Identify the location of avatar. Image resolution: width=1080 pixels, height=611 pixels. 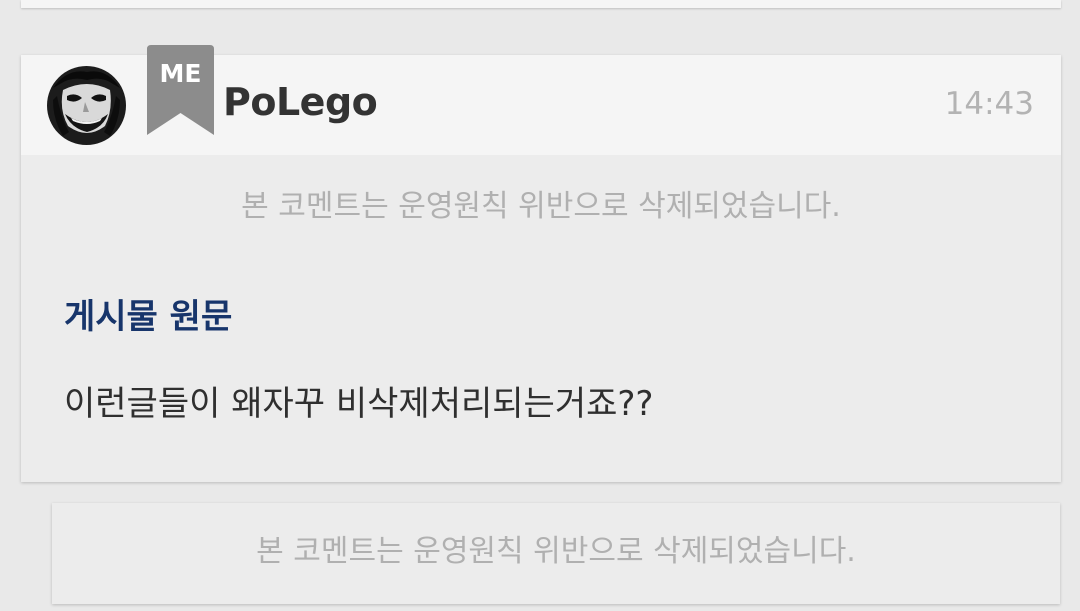
(86, 105).